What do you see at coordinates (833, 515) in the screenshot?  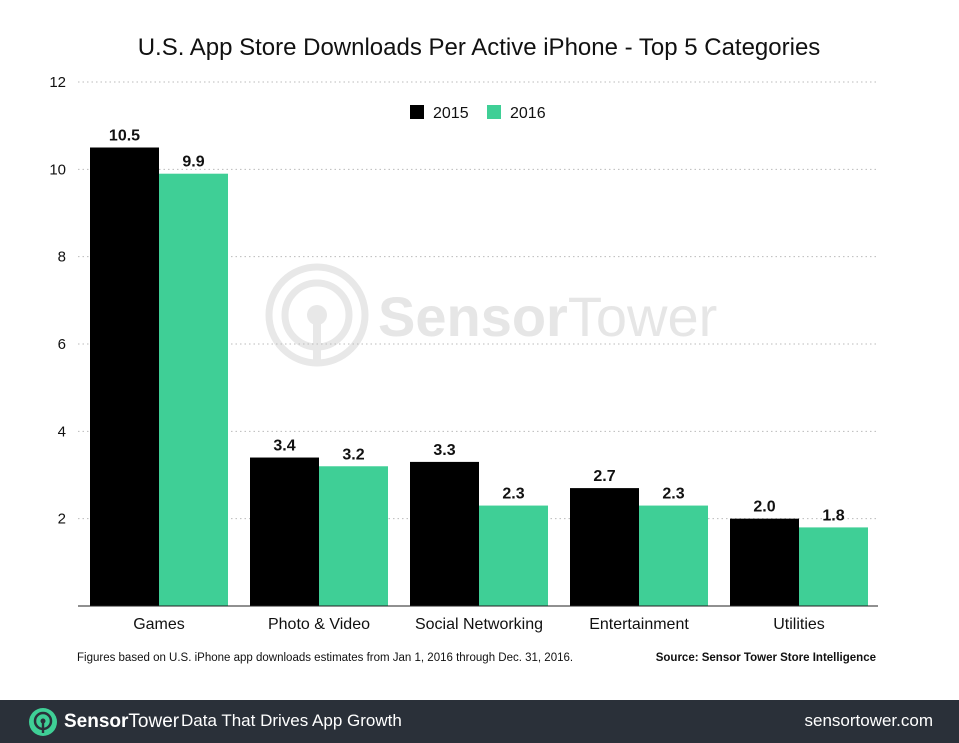 I see `data-label: 1.8` at bounding box center [833, 515].